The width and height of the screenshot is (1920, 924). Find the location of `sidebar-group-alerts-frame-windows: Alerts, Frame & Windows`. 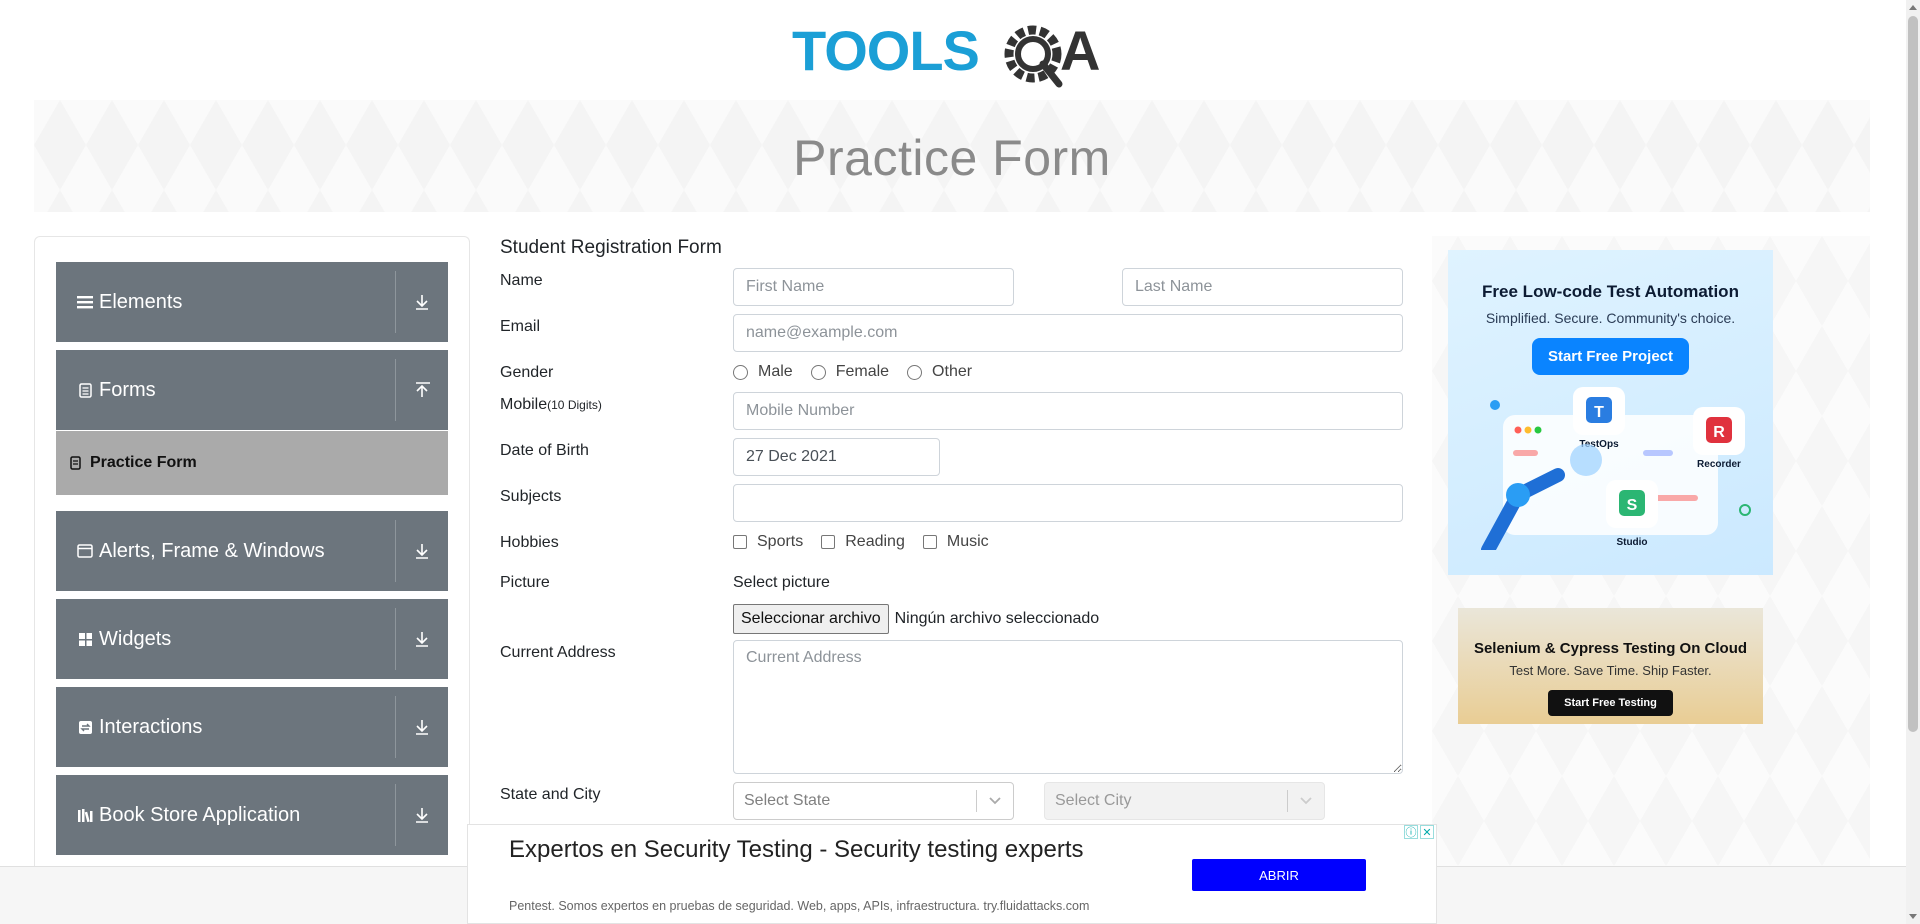

sidebar-group-alerts-frame-windows: Alerts, Frame & Windows is located at coordinates (252, 551).